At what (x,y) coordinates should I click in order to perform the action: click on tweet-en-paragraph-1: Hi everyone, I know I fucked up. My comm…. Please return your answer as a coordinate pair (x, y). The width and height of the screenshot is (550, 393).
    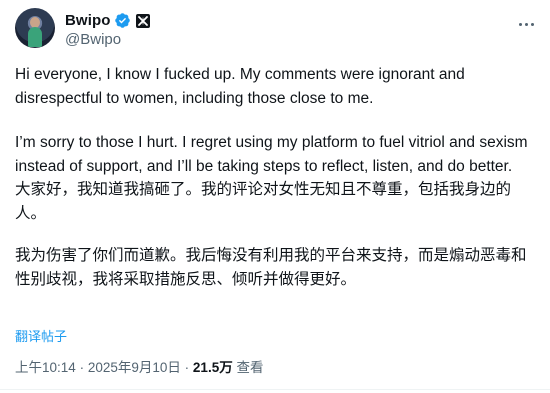
    Looking at the image, I should click on (240, 86).